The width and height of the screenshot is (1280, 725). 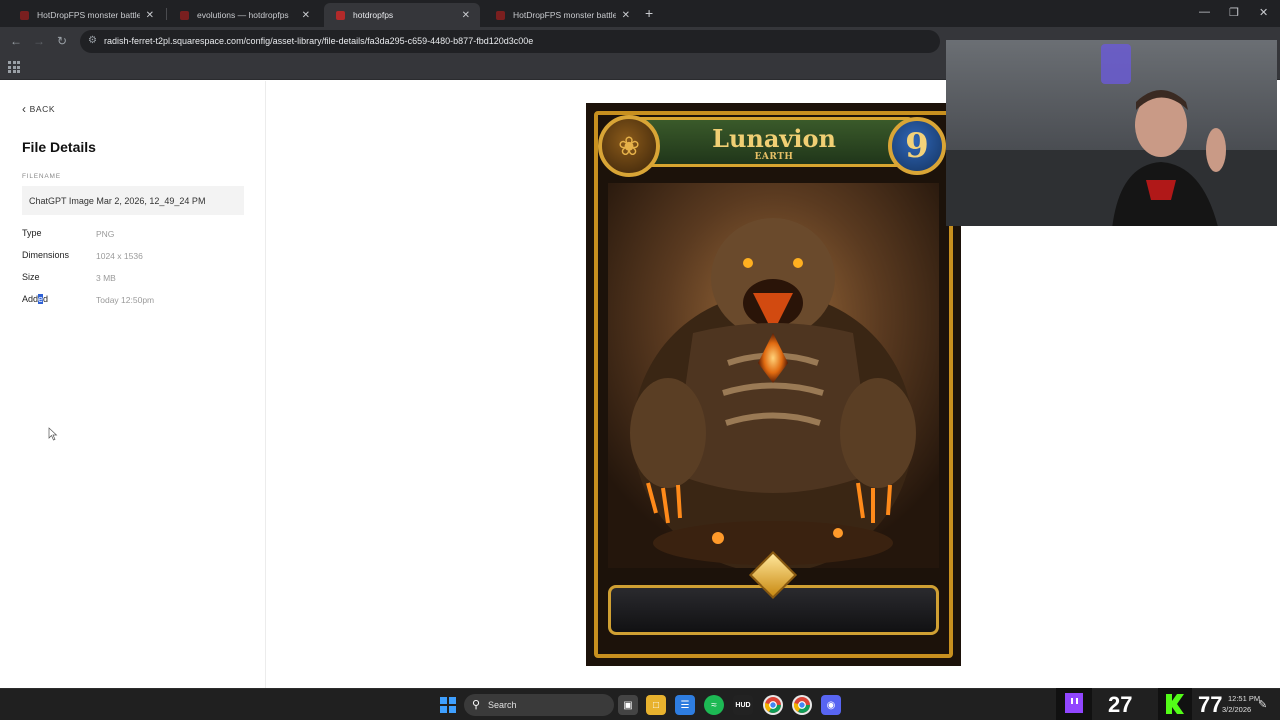 What do you see at coordinates (30, 299) in the screenshot?
I see `meta-key-part: Add` at bounding box center [30, 299].